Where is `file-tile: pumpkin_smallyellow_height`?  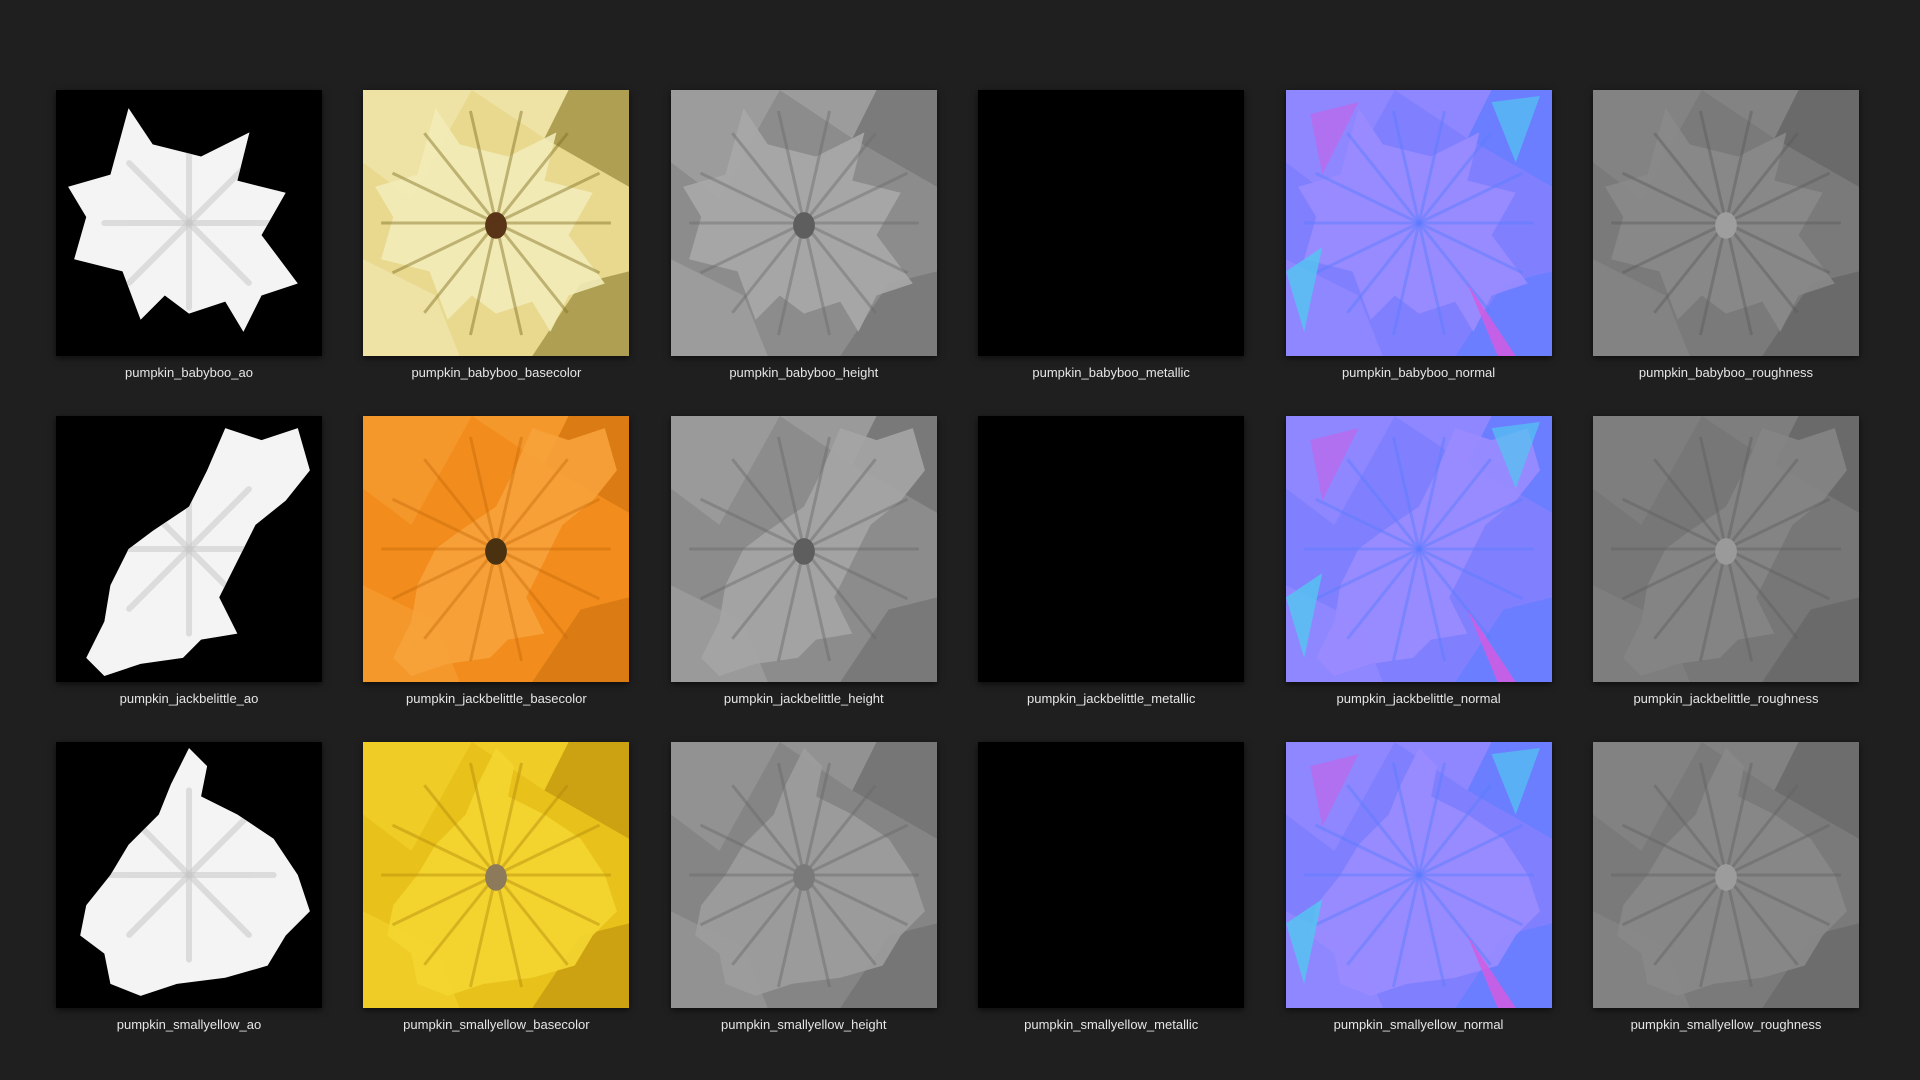 file-tile: pumpkin_smallyellow_height is located at coordinates (803, 887).